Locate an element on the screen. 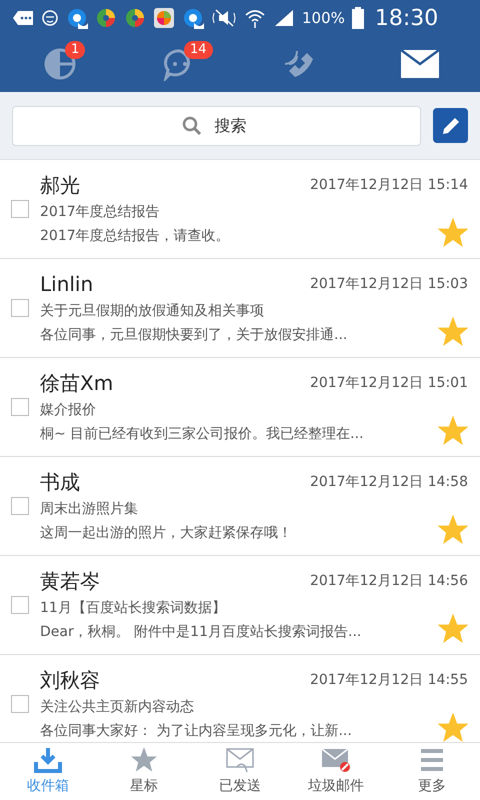 This screenshot has height=800, width=480. bottom-nav-tab: 垃圾邮件 is located at coordinates (336, 771).